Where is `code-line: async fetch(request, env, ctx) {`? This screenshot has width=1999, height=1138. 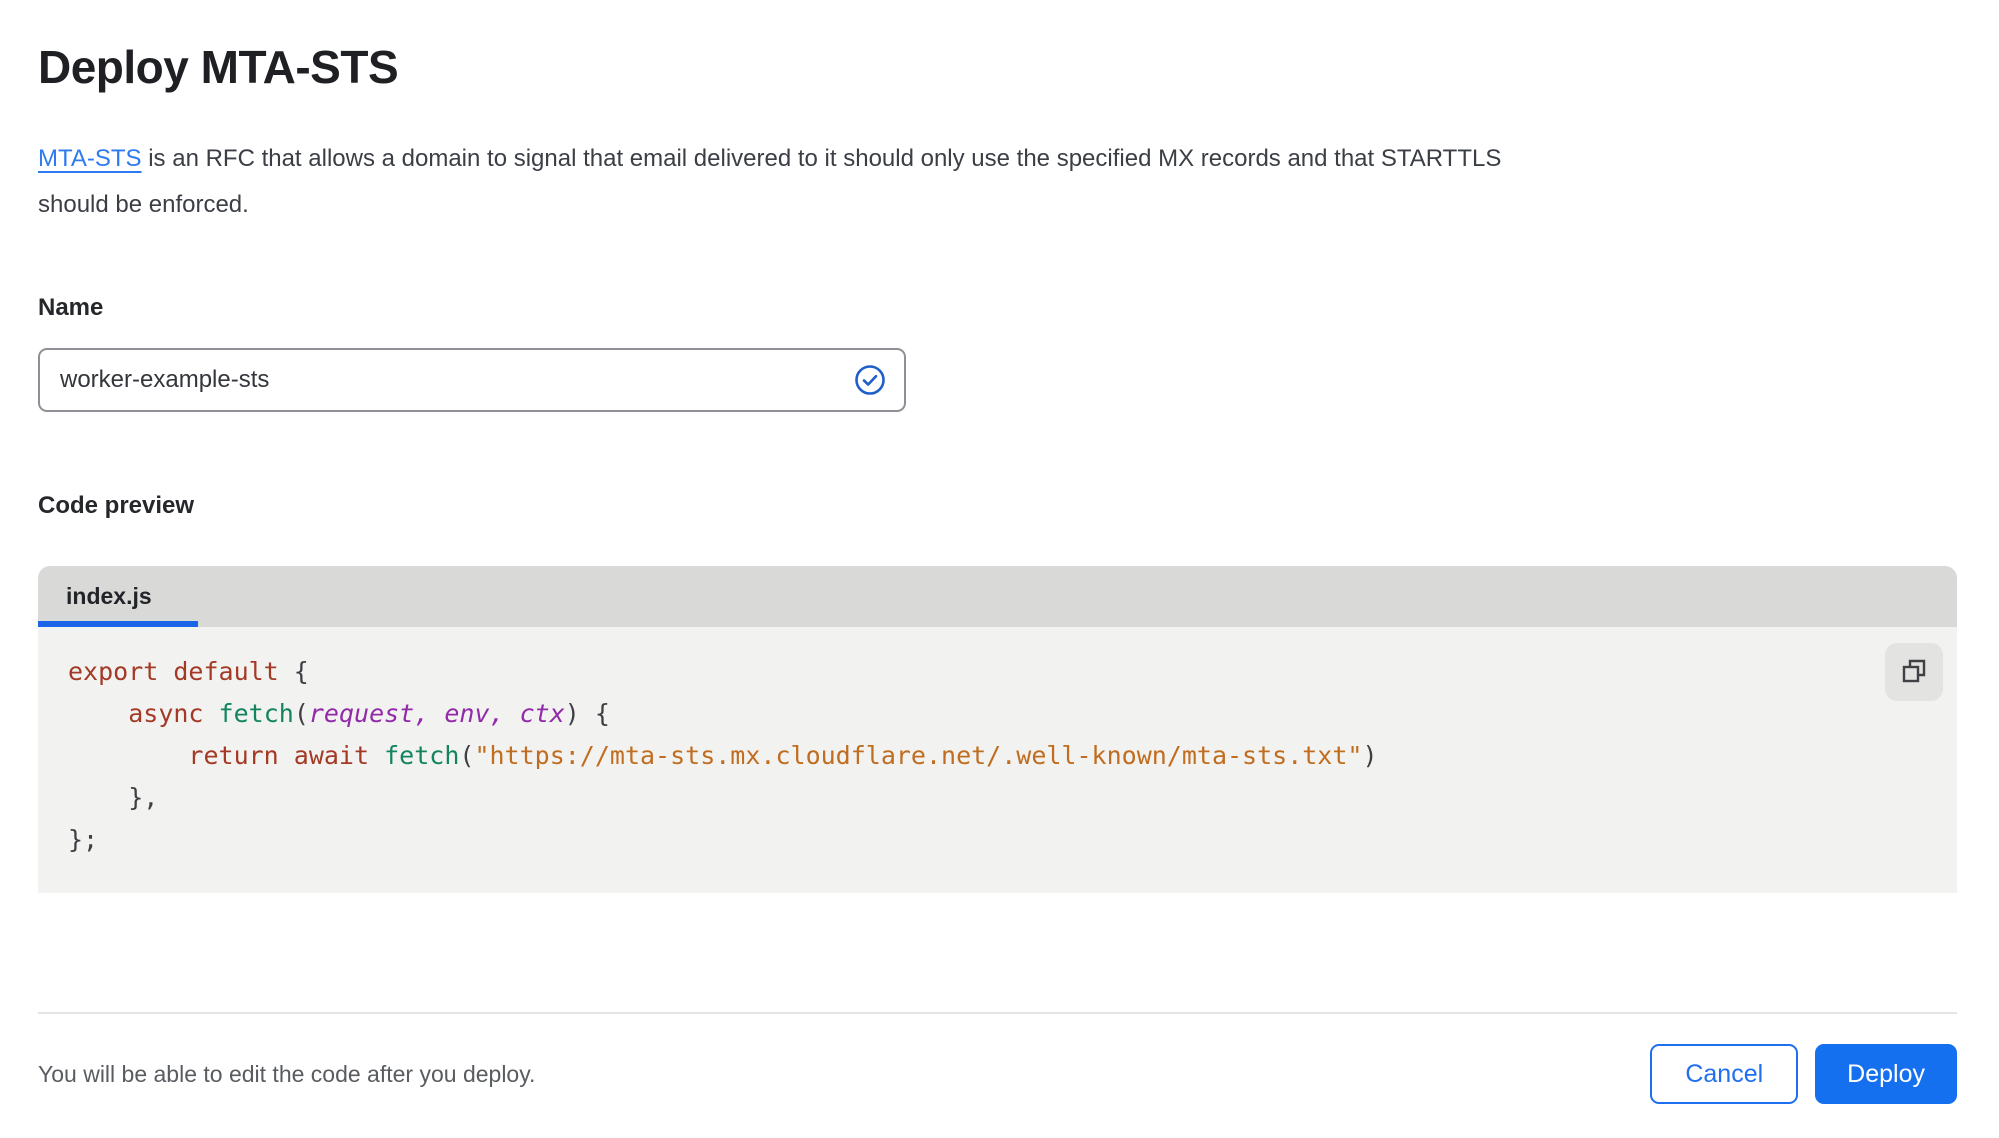 code-line: async fetch(request, env, ctx) { is located at coordinates (369, 713).